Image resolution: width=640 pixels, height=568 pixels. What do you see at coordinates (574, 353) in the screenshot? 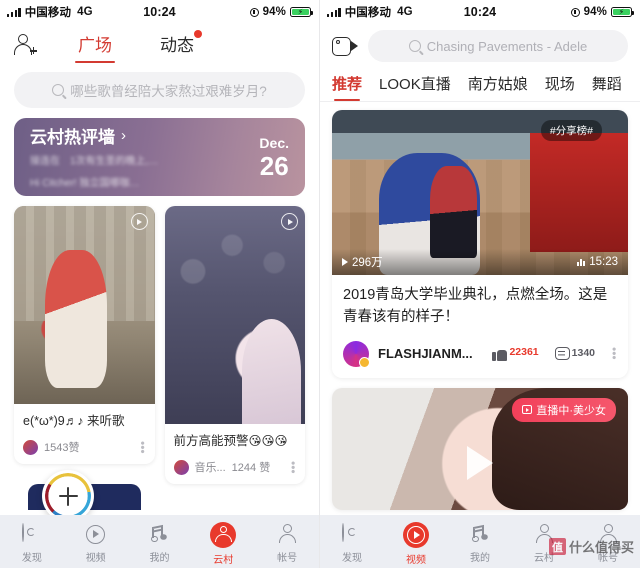
I see `comment-button: 1340` at bounding box center [574, 353].